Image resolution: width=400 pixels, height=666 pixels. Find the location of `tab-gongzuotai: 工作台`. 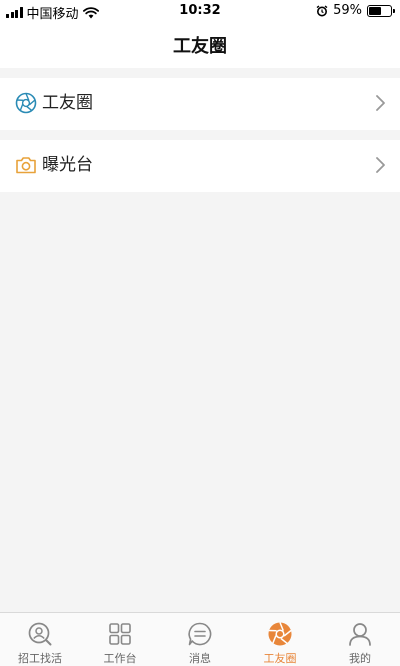

tab-gongzuotai: 工作台 is located at coordinates (120, 639).